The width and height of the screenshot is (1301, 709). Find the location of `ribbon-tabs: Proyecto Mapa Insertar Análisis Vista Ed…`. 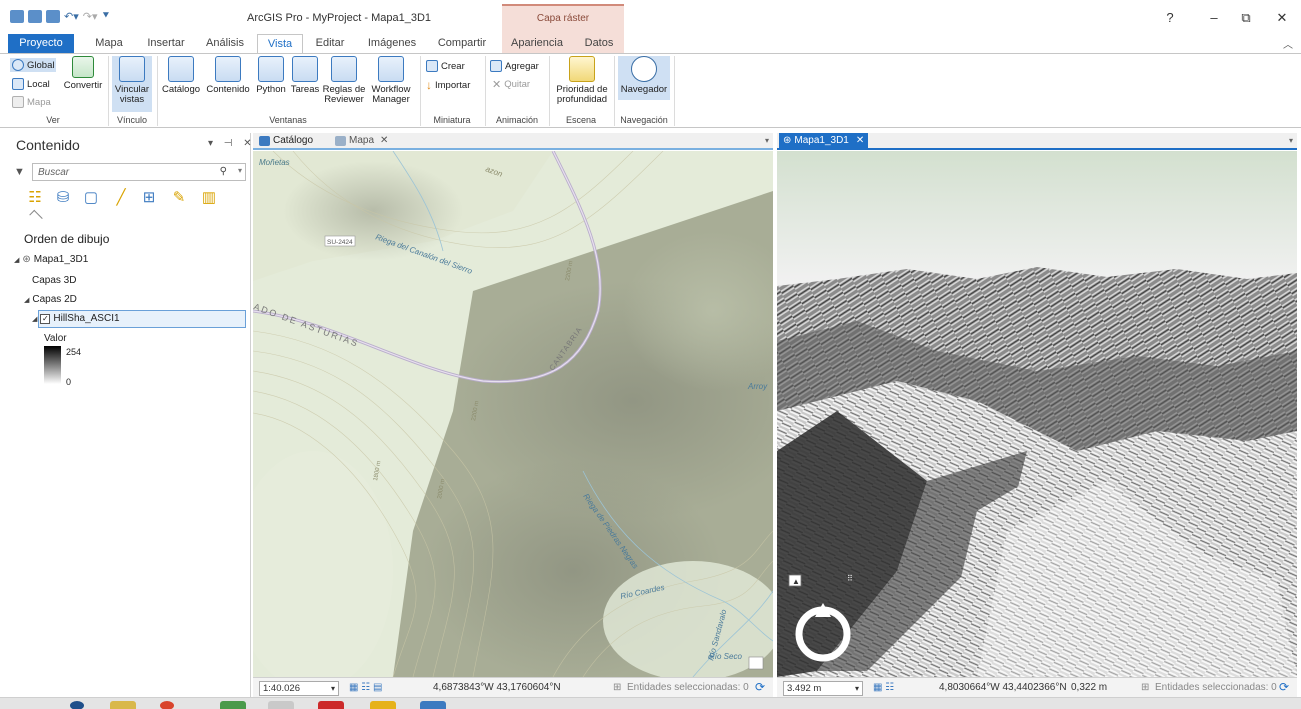

ribbon-tabs: Proyecto Mapa Insertar Análisis Vista Ed… is located at coordinates (650, 43).